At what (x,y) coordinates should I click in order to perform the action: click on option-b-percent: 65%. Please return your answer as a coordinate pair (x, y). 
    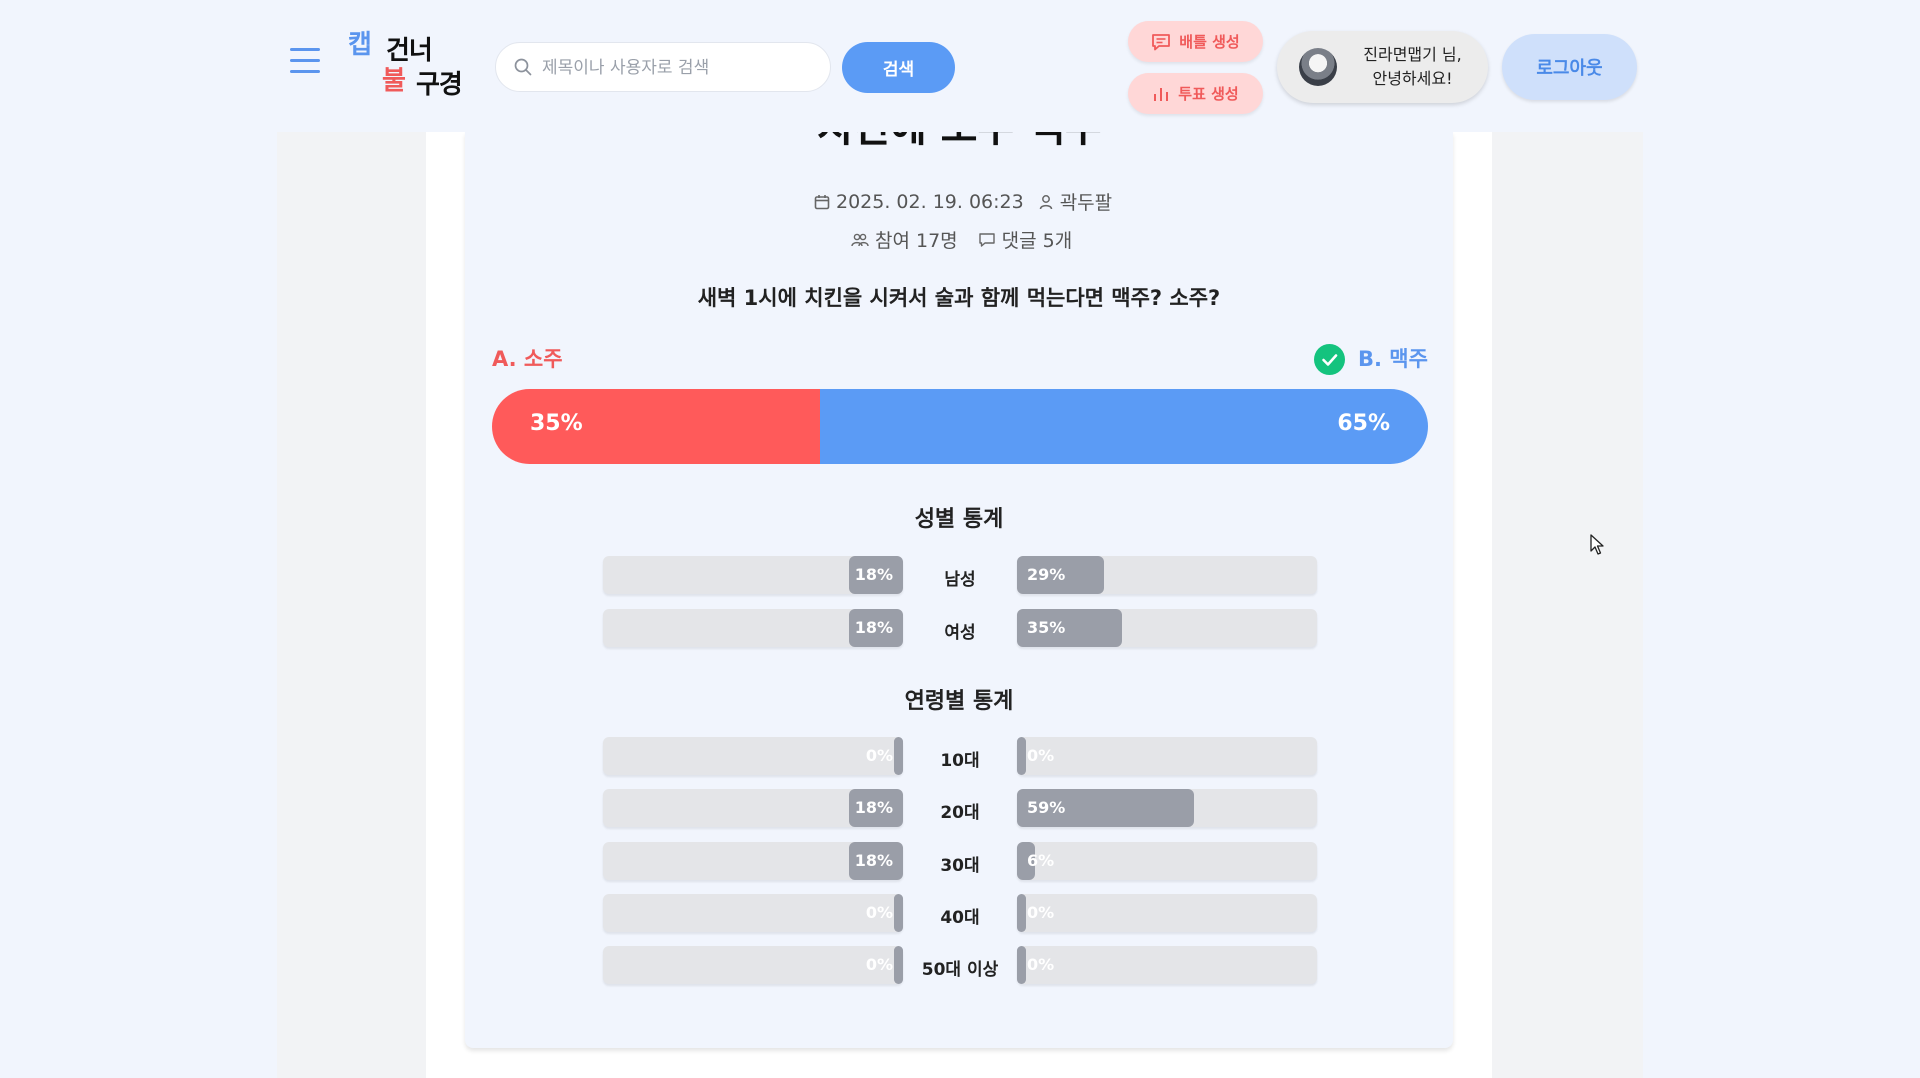
    Looking at the image, I should click on (1363, 423).